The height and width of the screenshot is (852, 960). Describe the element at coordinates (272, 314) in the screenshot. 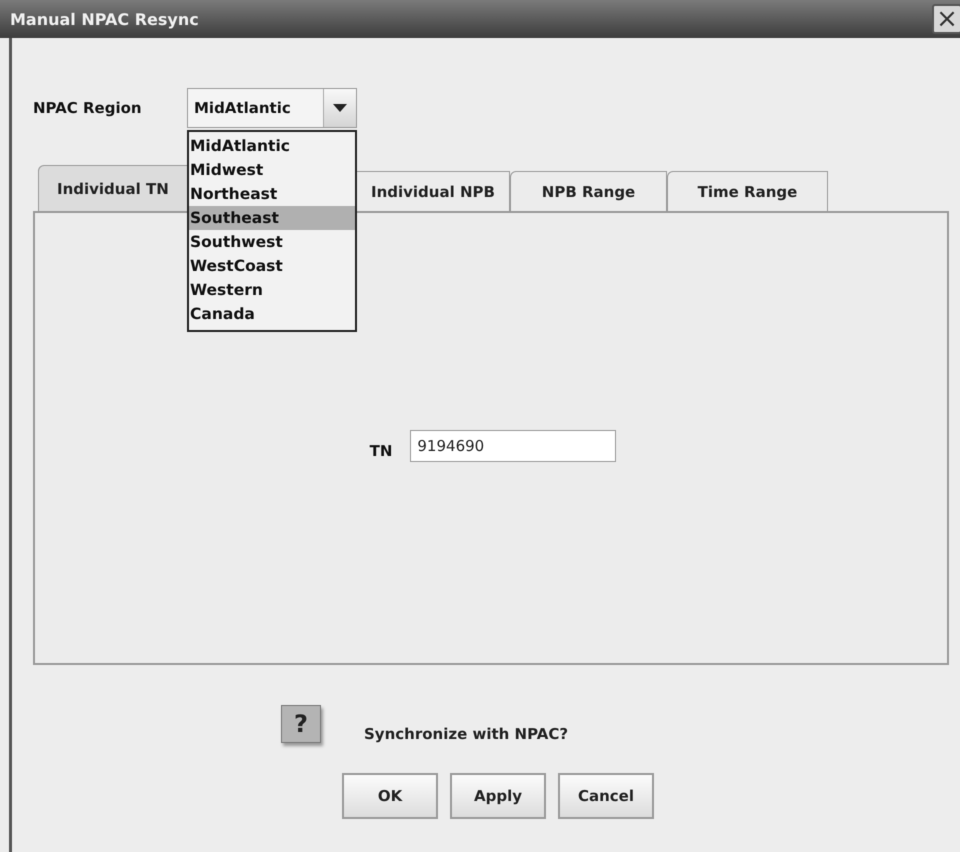

I see `dropdown-option: Canada` at that location.